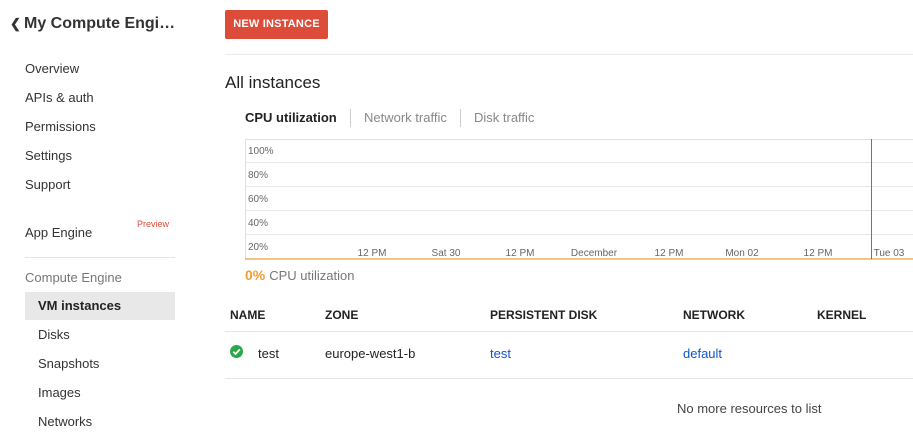 Image resolution: width=913 pixels, height=438 pixels. I want to click on y-tick-label: 60%, so click(258, 199).